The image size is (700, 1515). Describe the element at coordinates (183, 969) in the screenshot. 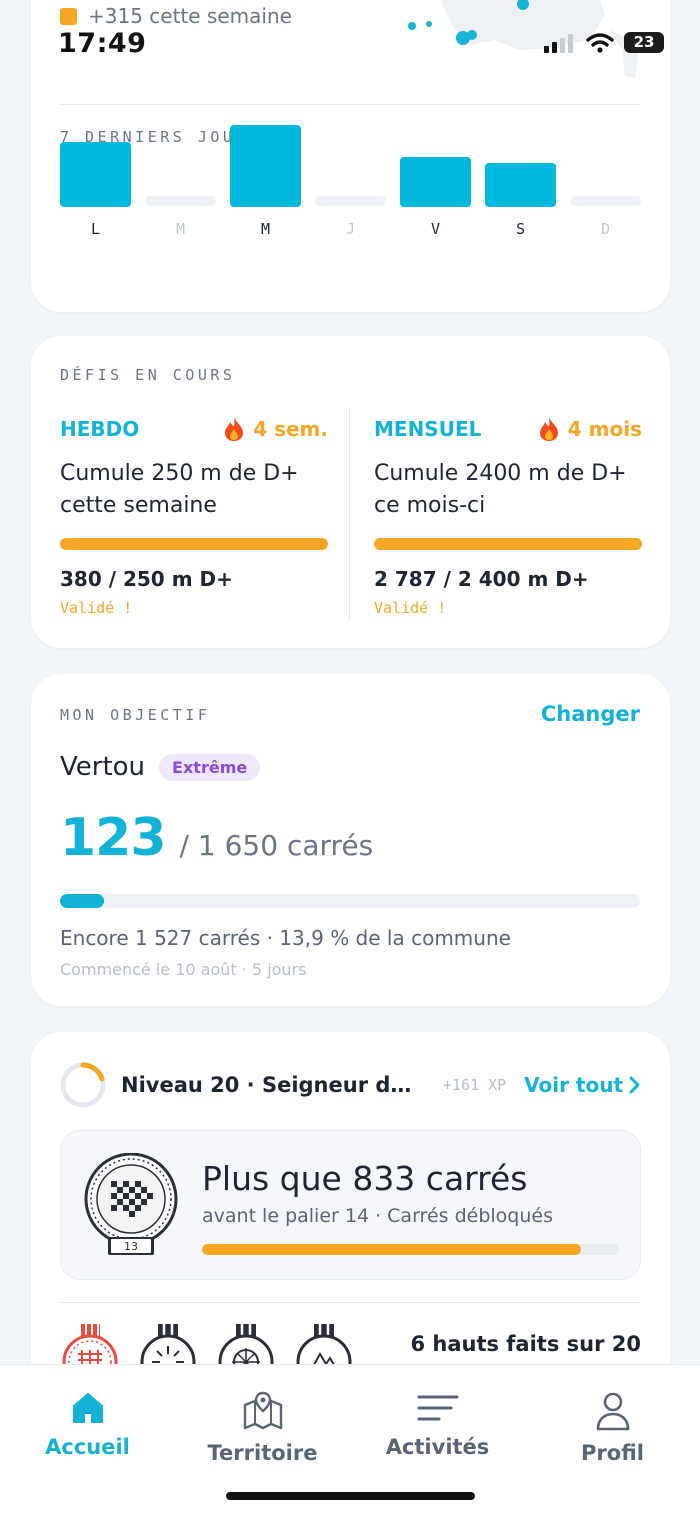

I see `objective-start-date: Commencé le 10 août · 5 jours` at that location.